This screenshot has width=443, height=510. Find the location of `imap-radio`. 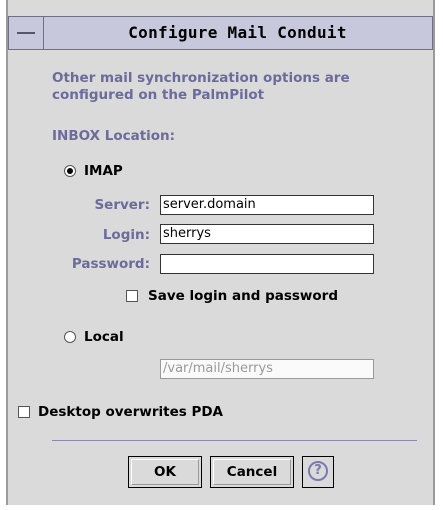

imap-radio is located at coordinates (70, 171).